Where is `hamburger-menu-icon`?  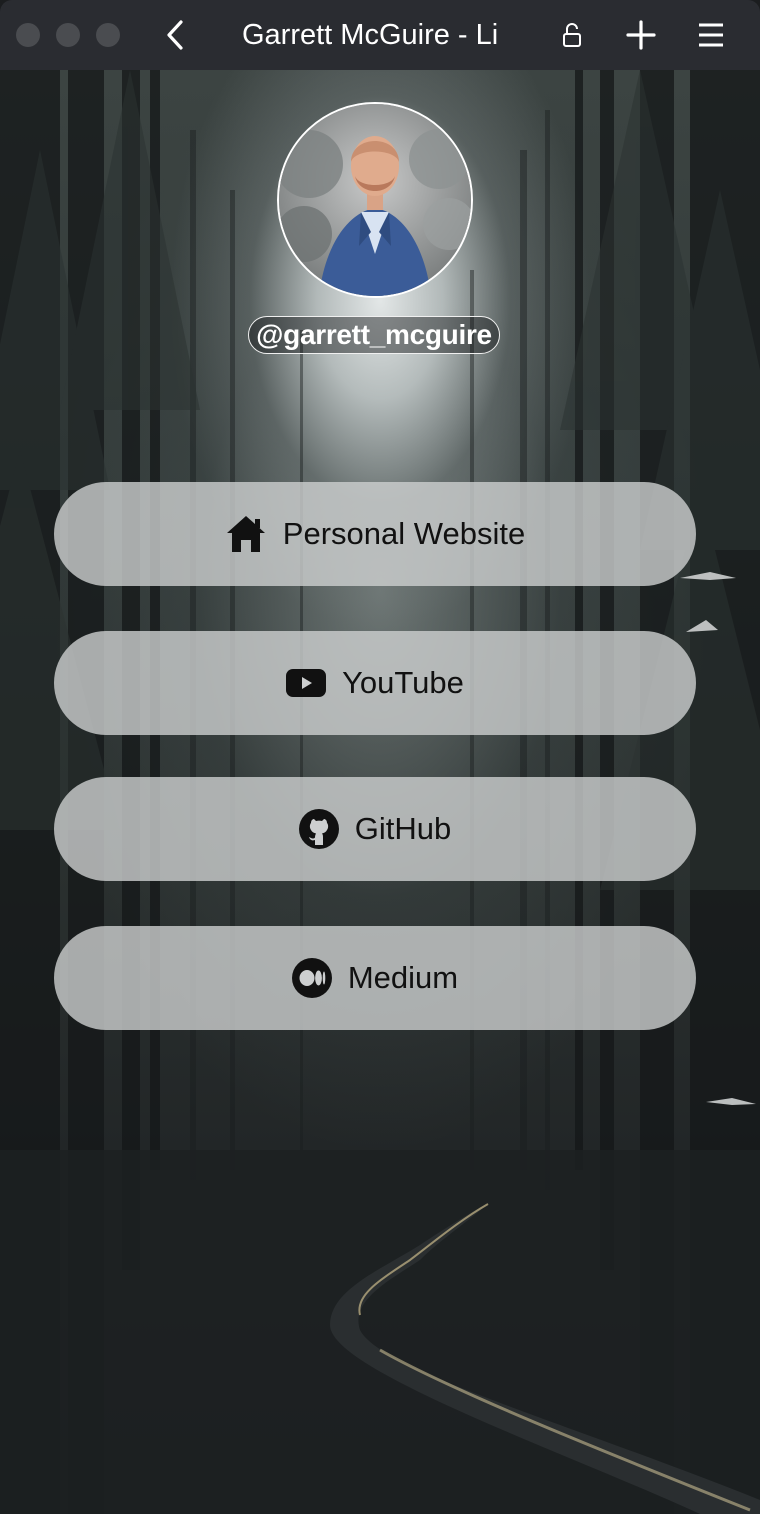 hamburger-menu-icon is located at coordinates (711, 35).